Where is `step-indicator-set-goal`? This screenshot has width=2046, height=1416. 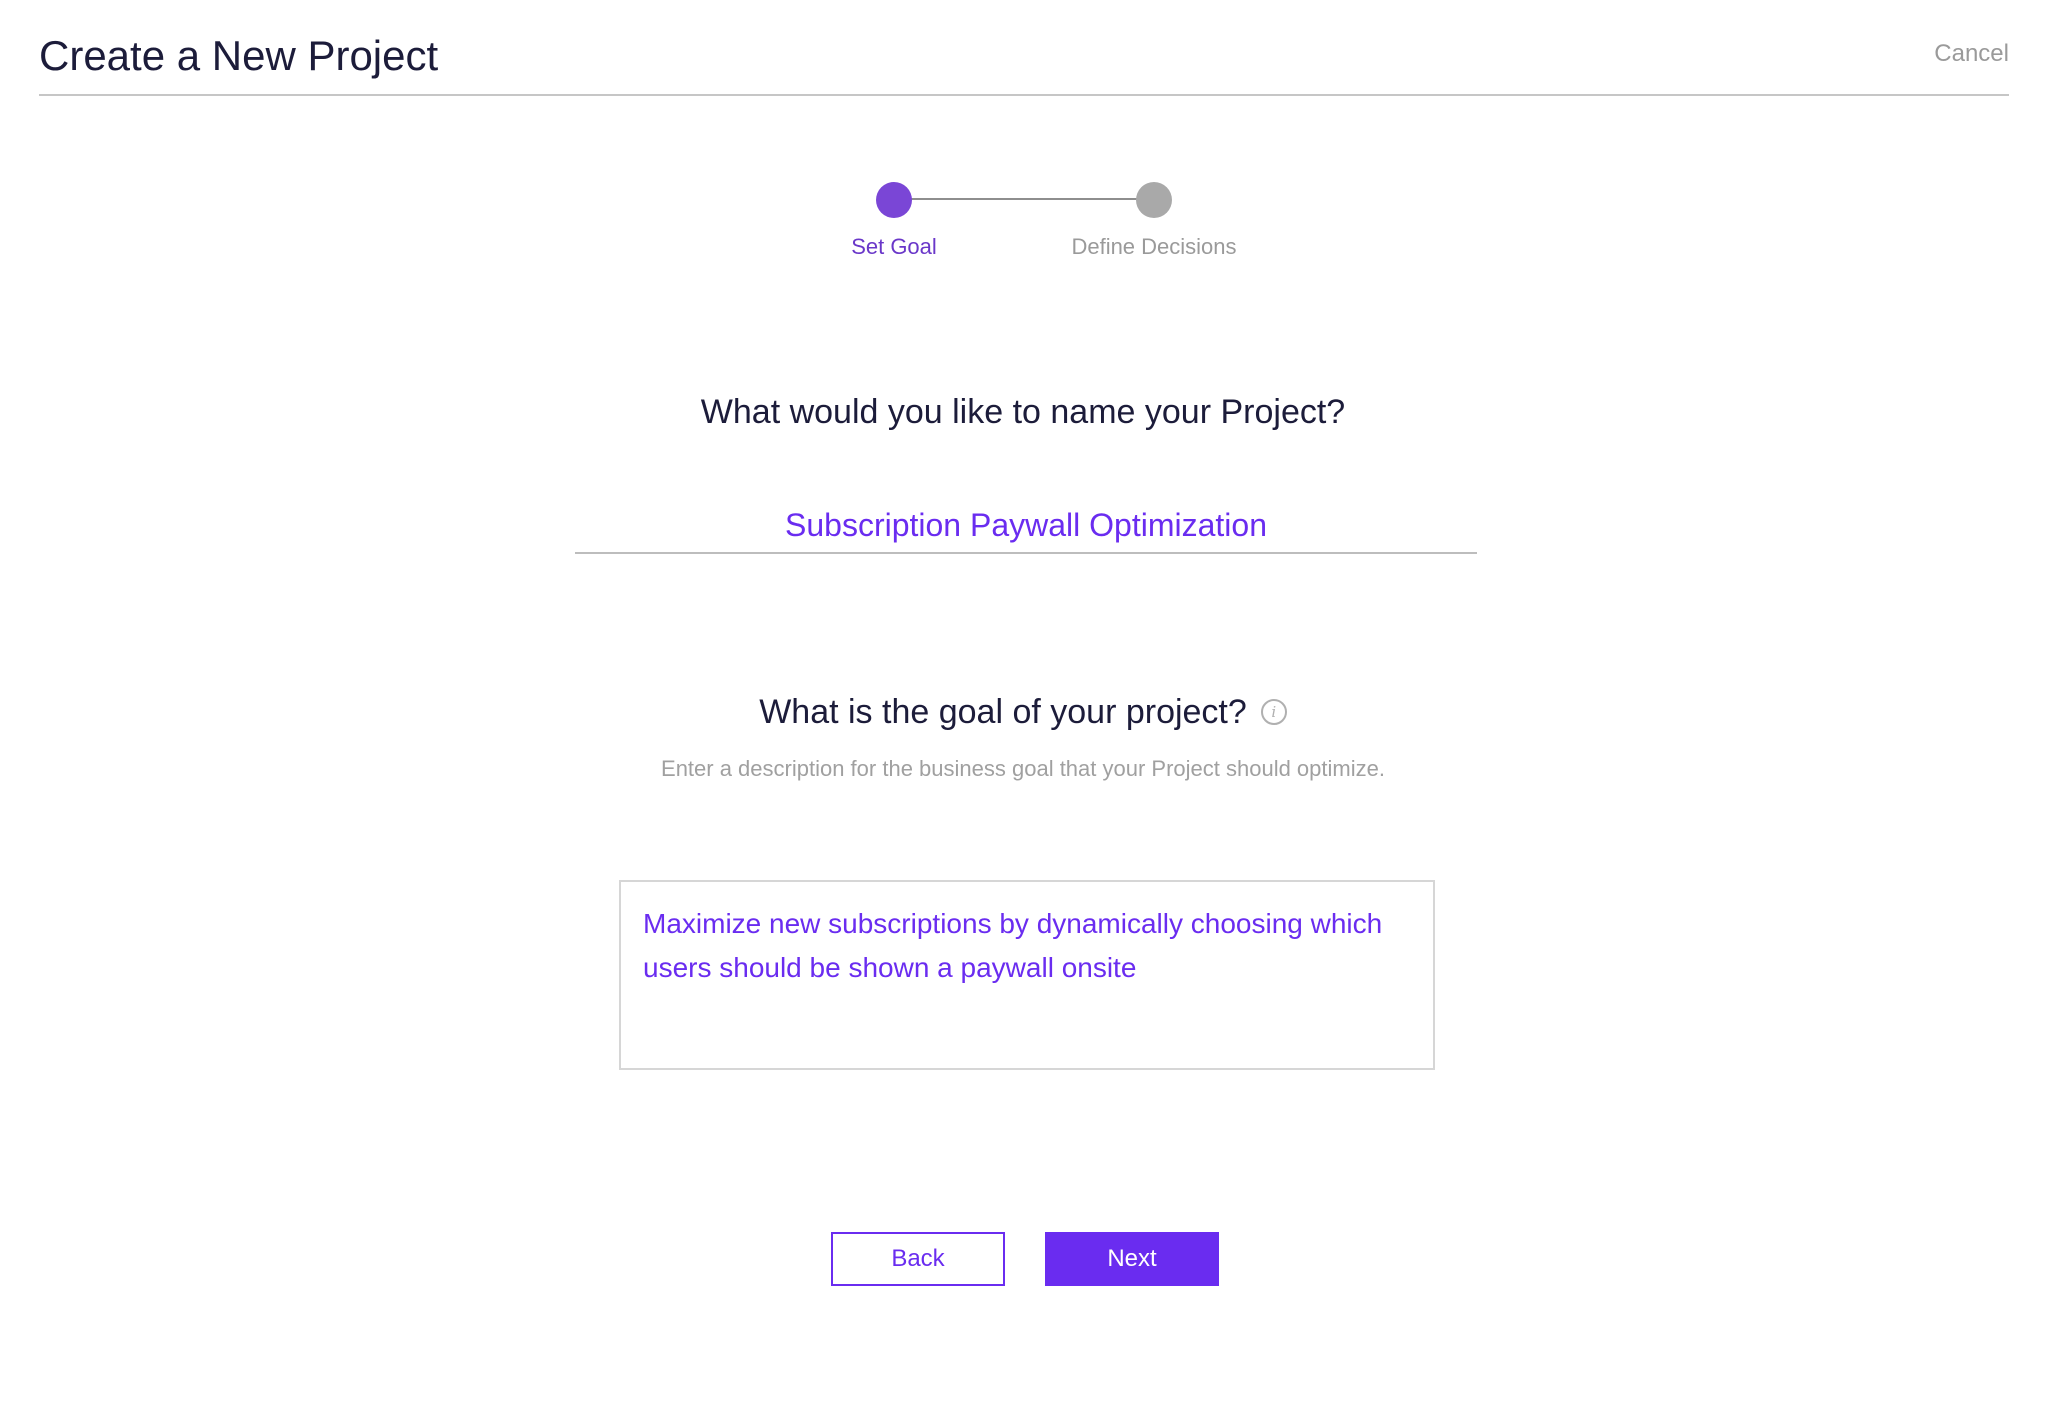
step-indicator-set-goal is located at coordinates (894, 200).